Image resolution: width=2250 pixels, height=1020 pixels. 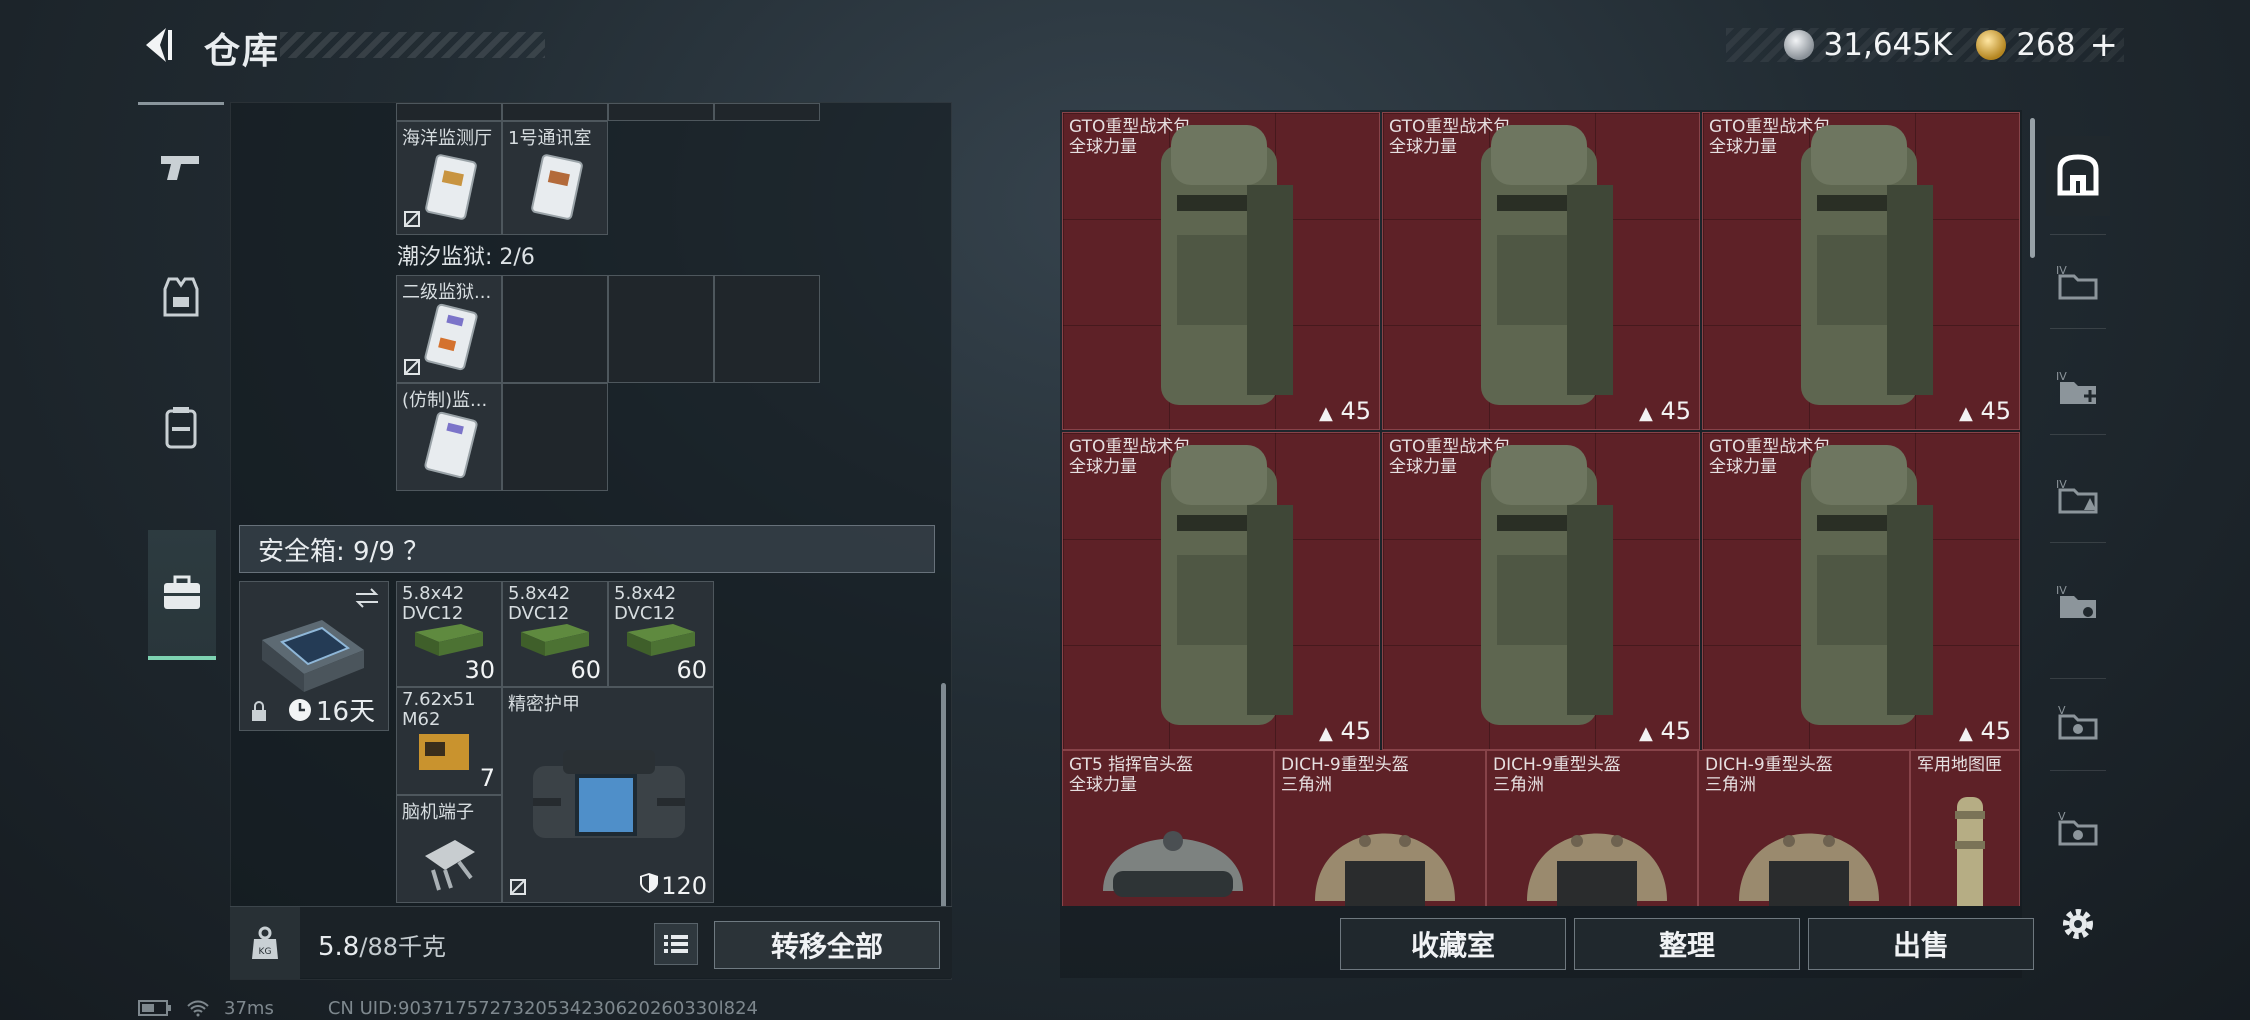 I want to click on silver-currency-value: 31,645K, so click(x=1888, y=45).